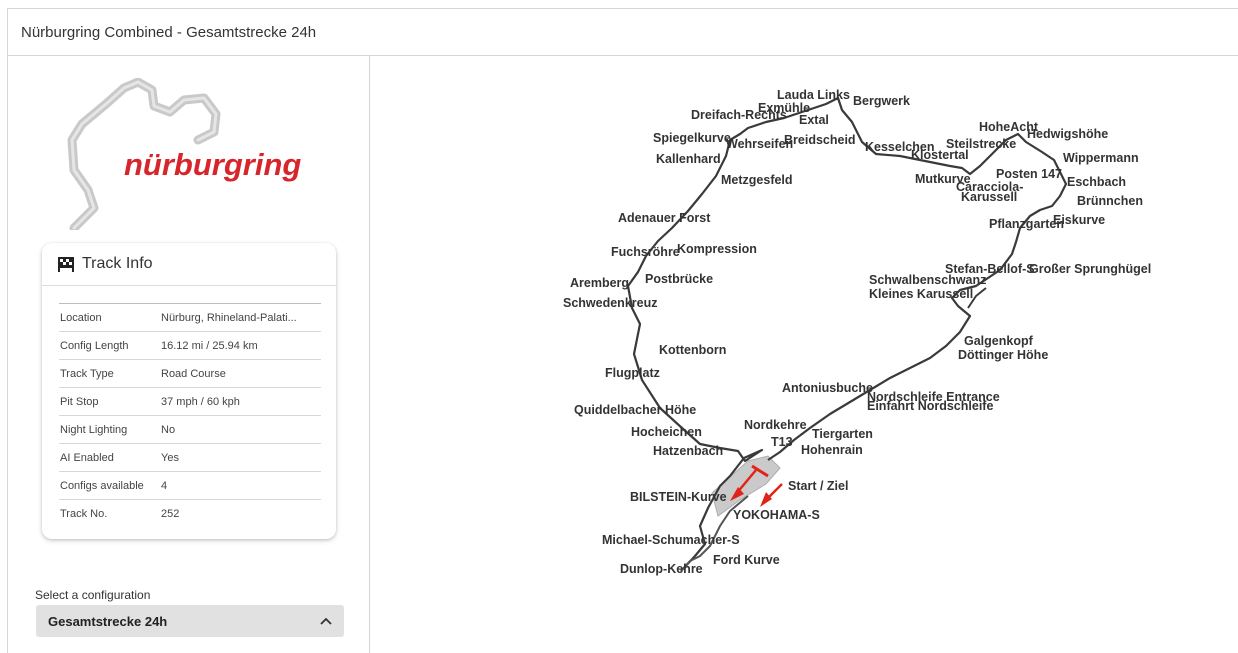 The width and height of the screenshot is (1238, 653). I want to click on corner-label: Metzgesfeld, so click(757, 180).